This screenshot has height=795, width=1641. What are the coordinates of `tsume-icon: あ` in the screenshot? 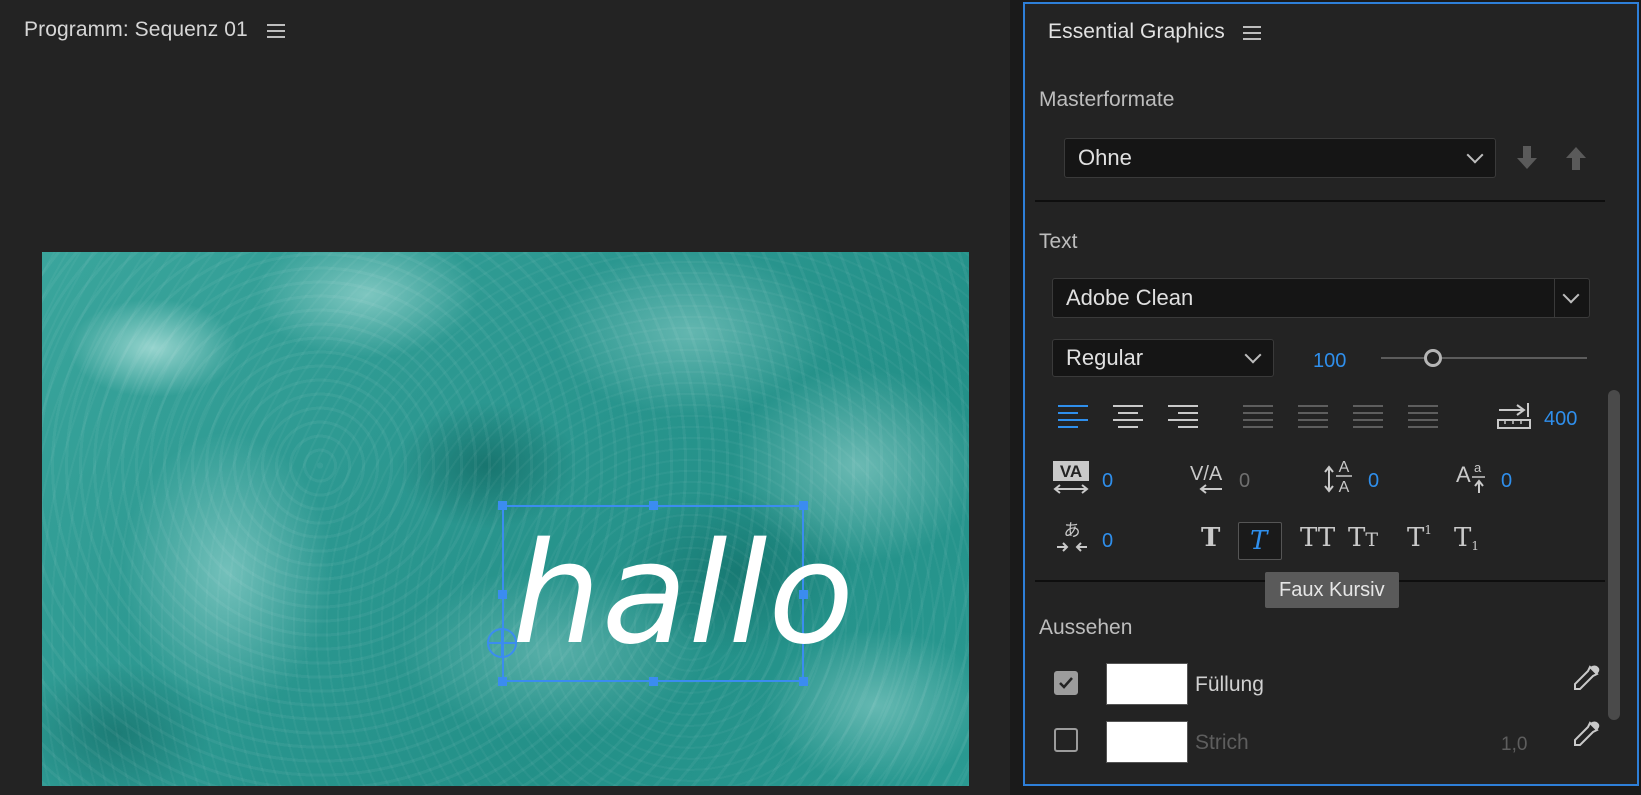 It's located at (1072, 536).